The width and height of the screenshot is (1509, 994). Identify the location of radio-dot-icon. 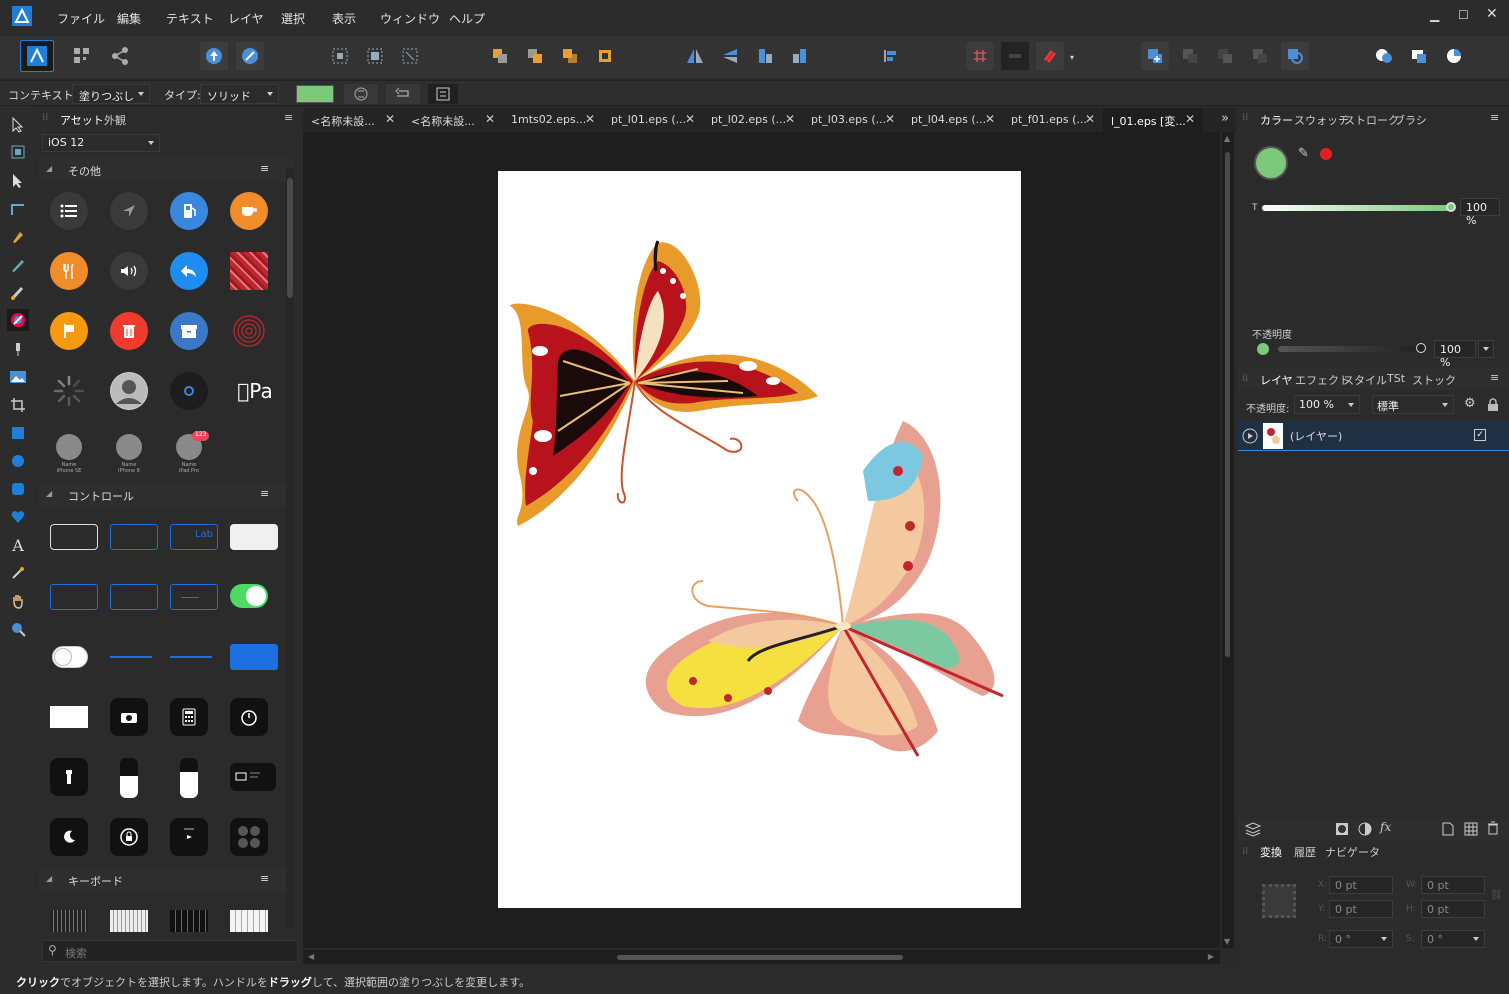
(189, 391).